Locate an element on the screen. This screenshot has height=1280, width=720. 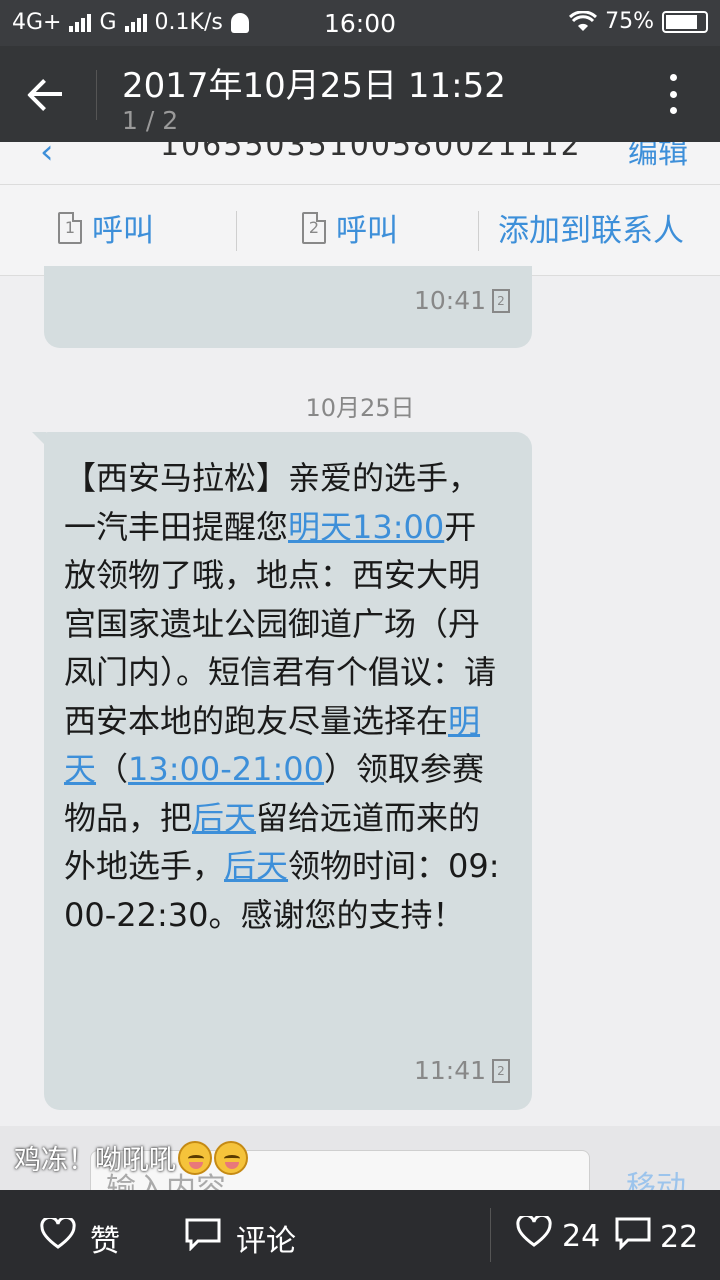
title-bar: 2017年10月25日 11:52 1 / 2 is located at coordinates (360, 94).